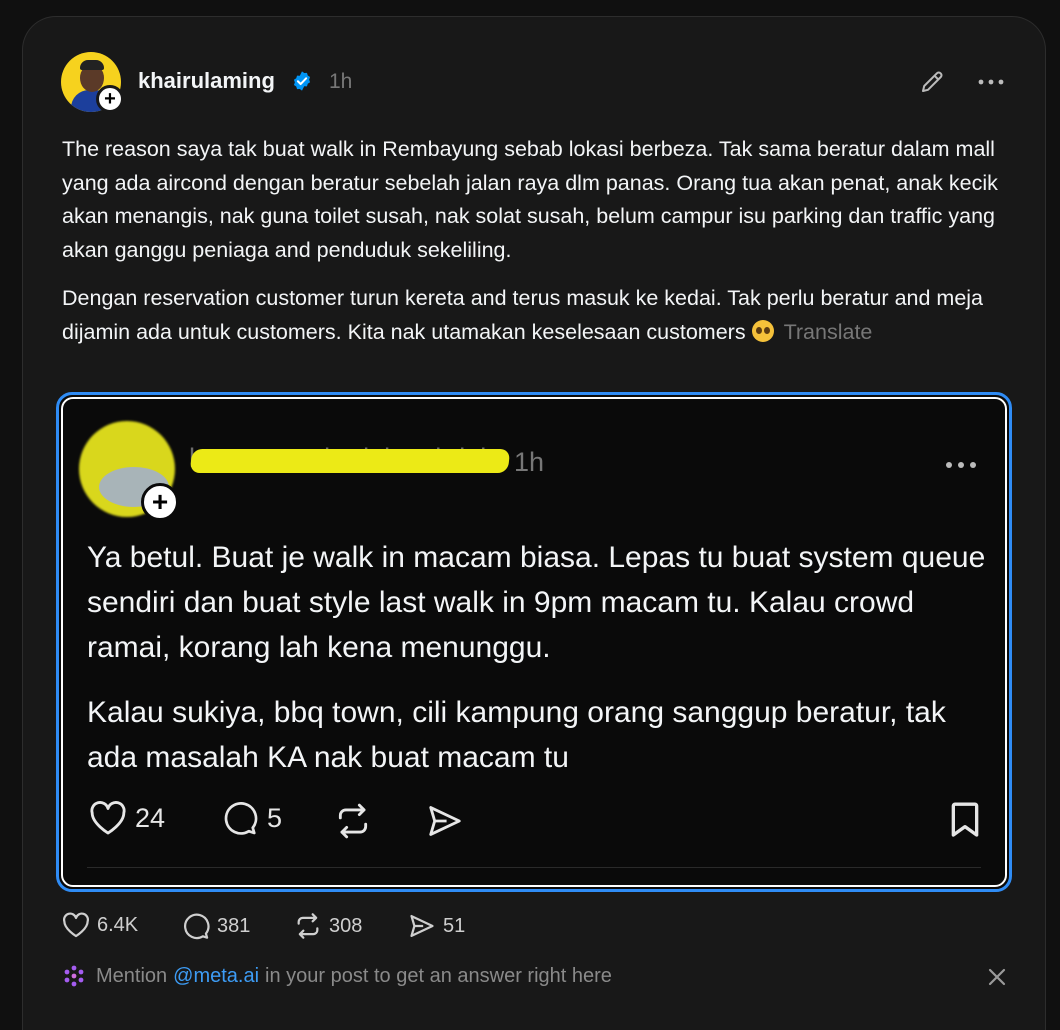  Describe the element at coordinates (234, 925) in the screenshot. I see `reply-count: 381` at that location.